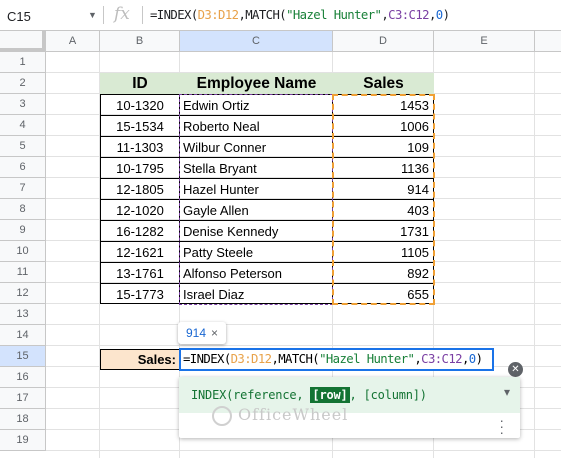  I want to click on row-header: 18, so click(23, 419).